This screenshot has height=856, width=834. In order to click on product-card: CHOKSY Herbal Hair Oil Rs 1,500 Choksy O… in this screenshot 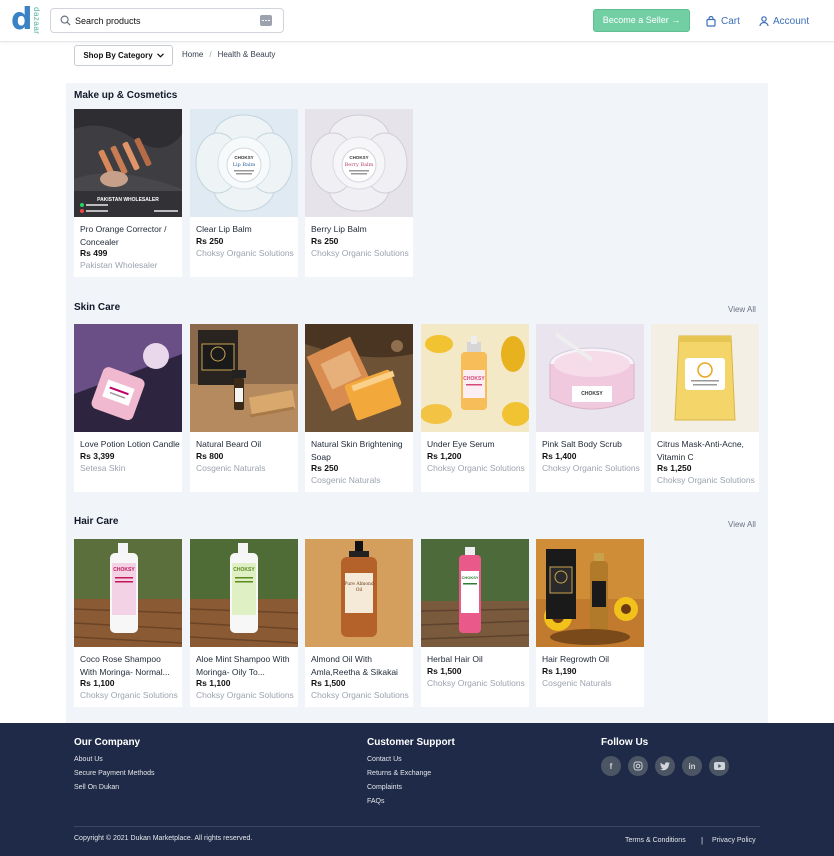, I will do `click(475, 623)`.